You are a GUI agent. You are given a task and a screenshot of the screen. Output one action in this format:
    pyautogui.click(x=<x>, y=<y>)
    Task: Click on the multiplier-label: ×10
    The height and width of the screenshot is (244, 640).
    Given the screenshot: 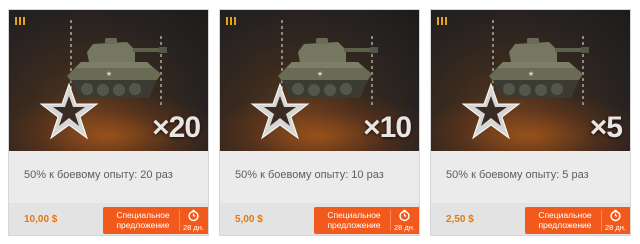 What is the action you would take?
    pyautogui.click(x=387, y=127)
    